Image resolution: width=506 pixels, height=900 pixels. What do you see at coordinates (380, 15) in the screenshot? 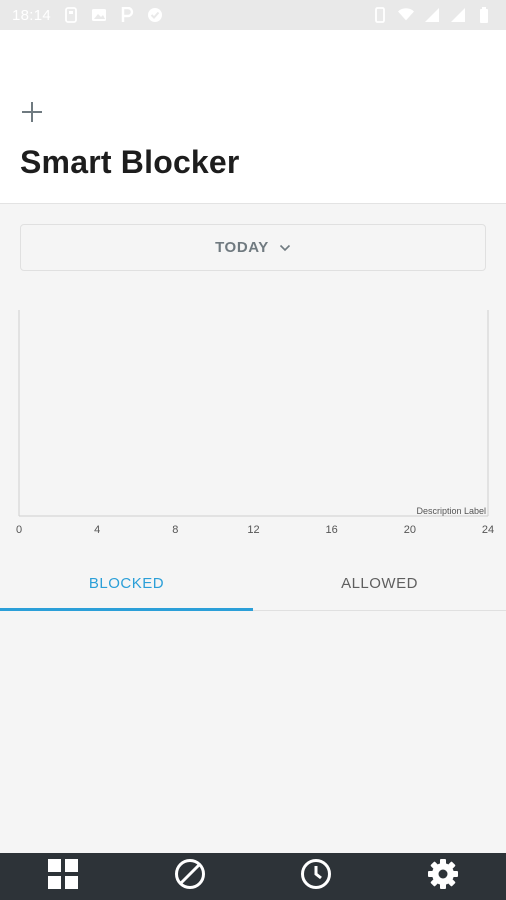
I see `vibrate-icon` at bounding box center [380, 15].